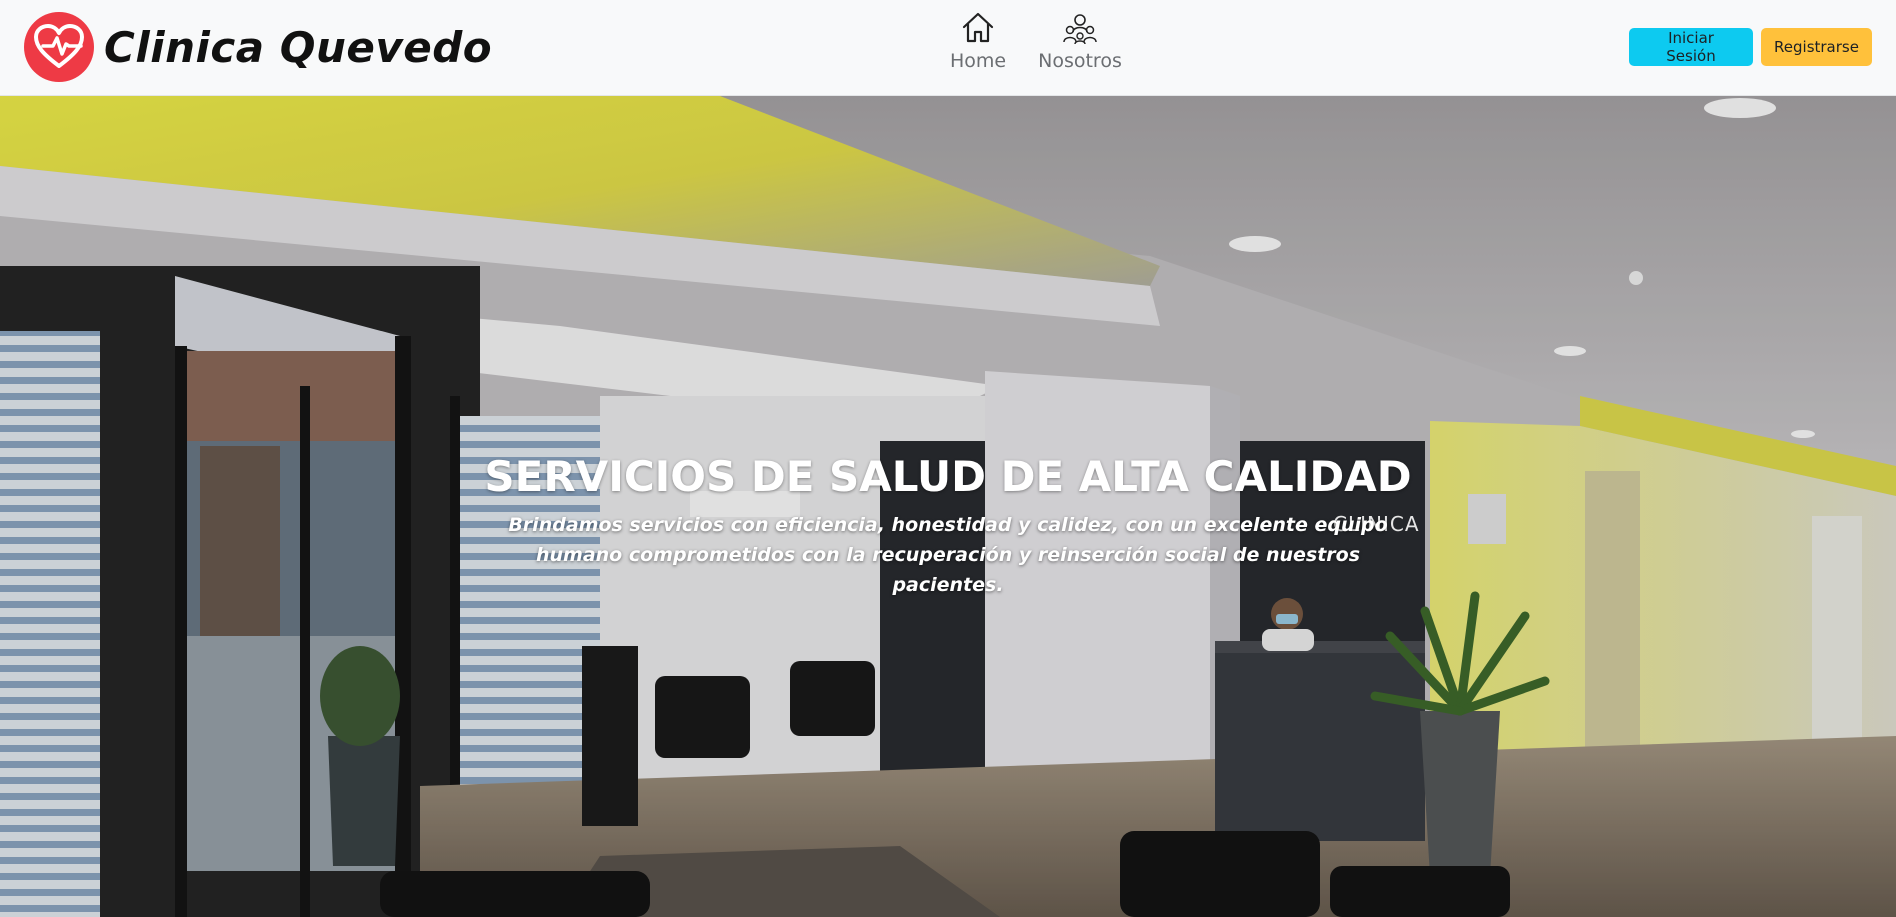  I want to click on nav-item-nosotros: Nosotros, so click(1080, 41).